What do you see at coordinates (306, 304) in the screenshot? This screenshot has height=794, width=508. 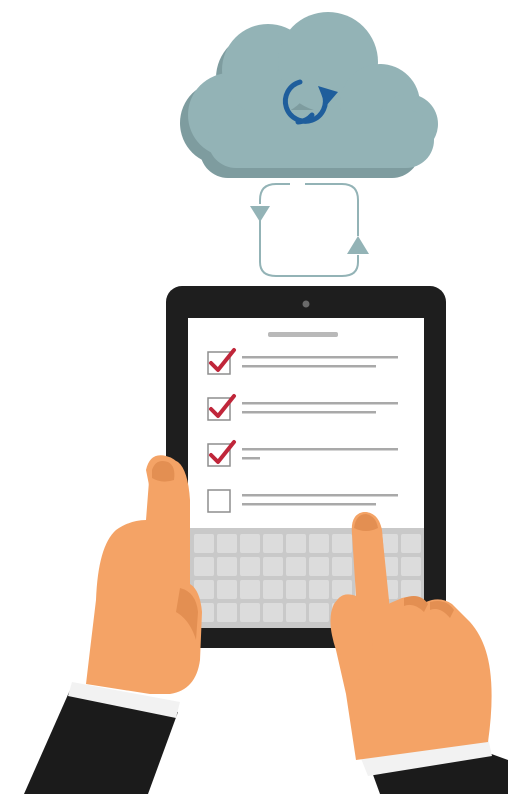 I see `tablet-camera` at bounding box center [306, 304].